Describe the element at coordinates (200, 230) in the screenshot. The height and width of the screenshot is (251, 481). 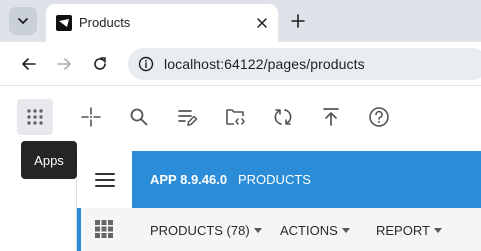
I see `menu-products-label: PRODUCTS (78)` at that location.